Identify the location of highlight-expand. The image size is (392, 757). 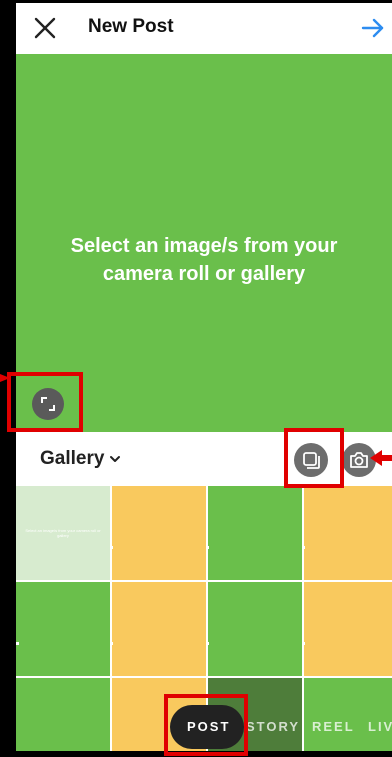
(45, 402).